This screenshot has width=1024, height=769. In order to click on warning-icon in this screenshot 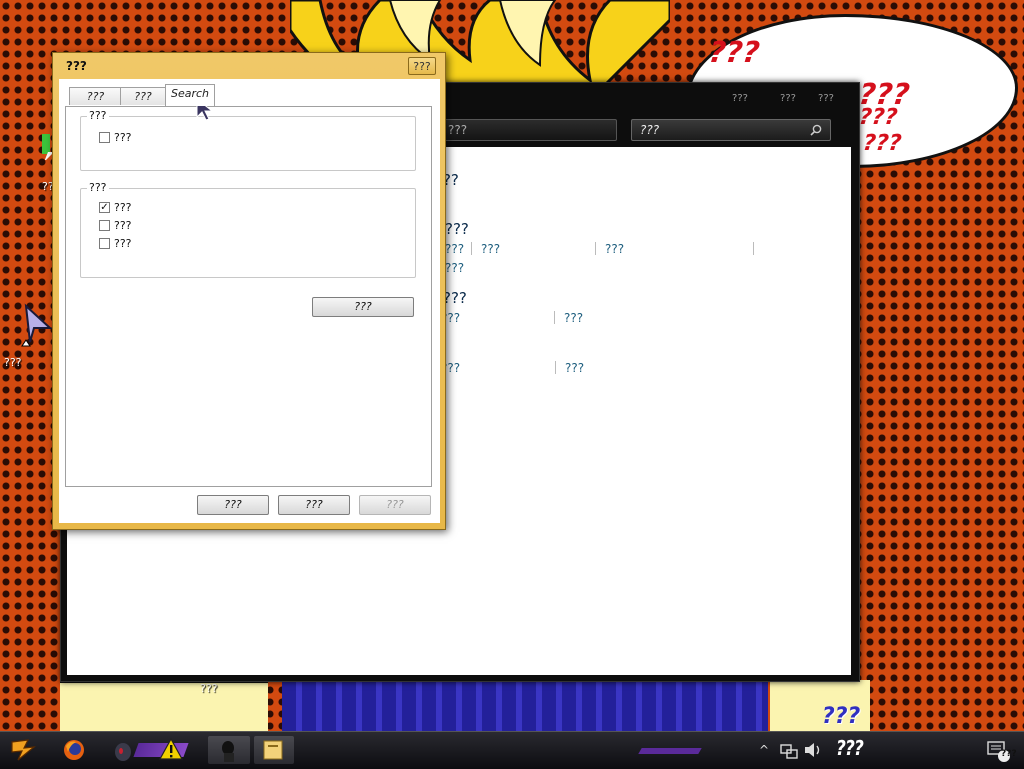, I will do `click(171, 748)`.